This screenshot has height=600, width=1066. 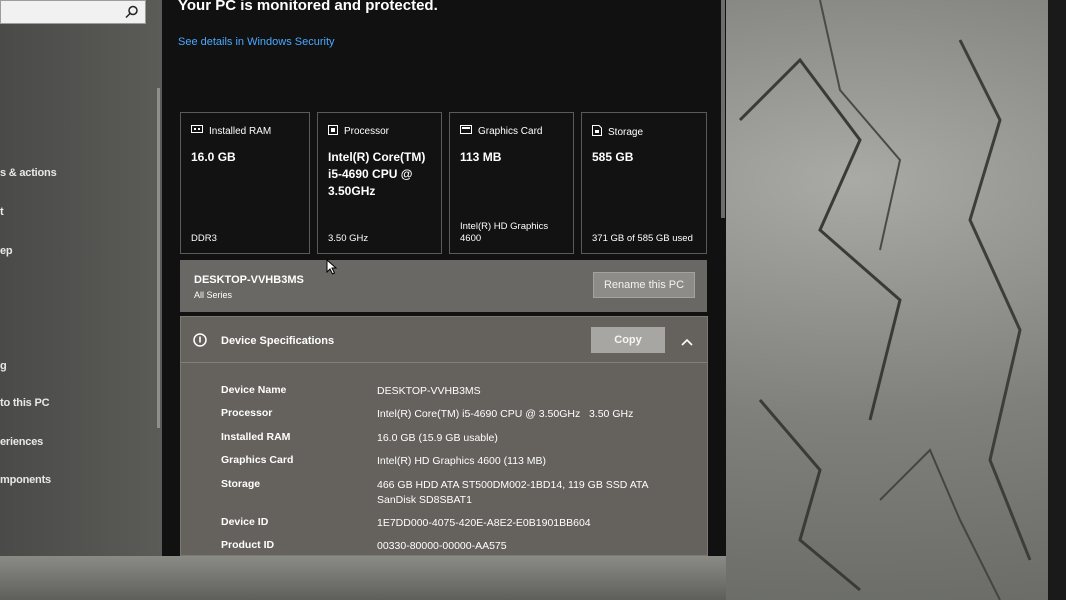 I want to click on spec-value: 00330-80000-00000-AA575, so click(x=442, y=546).